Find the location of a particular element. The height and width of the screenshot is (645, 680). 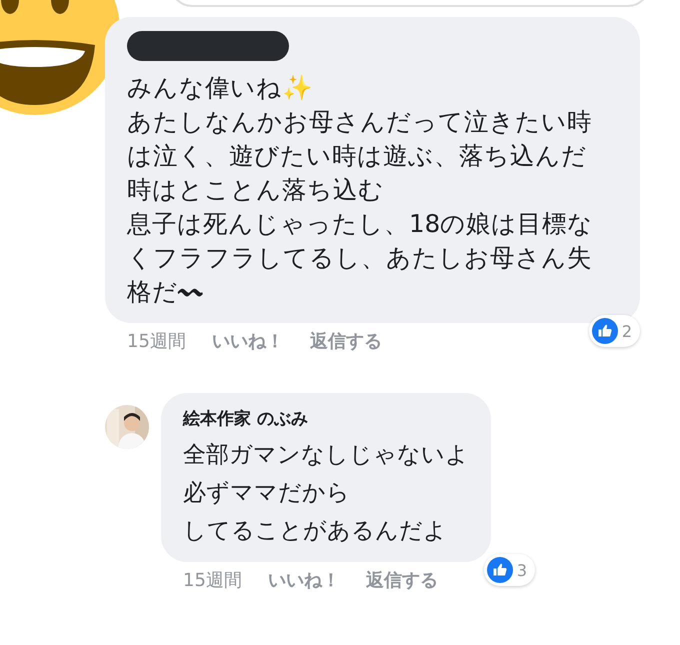

comment-text: 全部ガマンなしじゃないよ 必ずママだから してることがあるんだよ is located at coordinates (326, 493).